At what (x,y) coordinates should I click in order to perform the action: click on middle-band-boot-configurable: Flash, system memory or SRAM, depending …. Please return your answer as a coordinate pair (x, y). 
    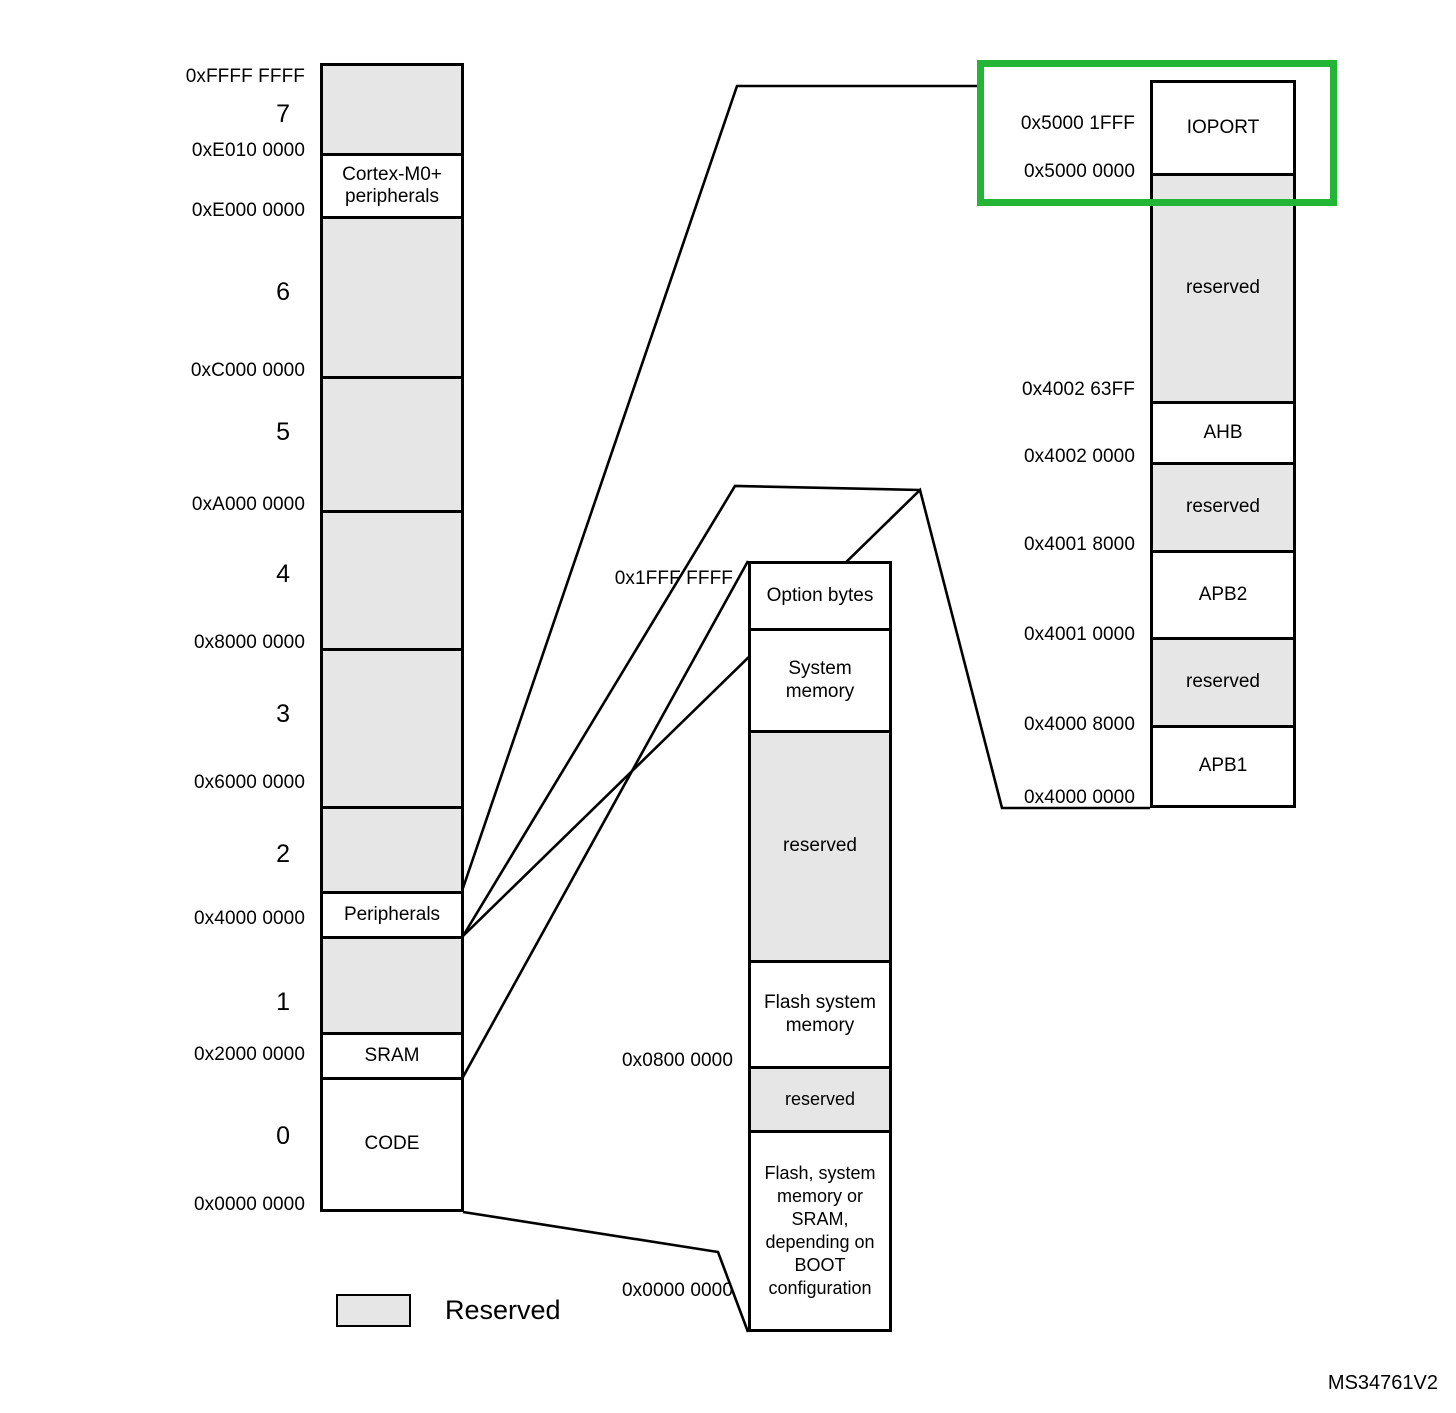
    Looking at the image, I should click on (820, 1229).